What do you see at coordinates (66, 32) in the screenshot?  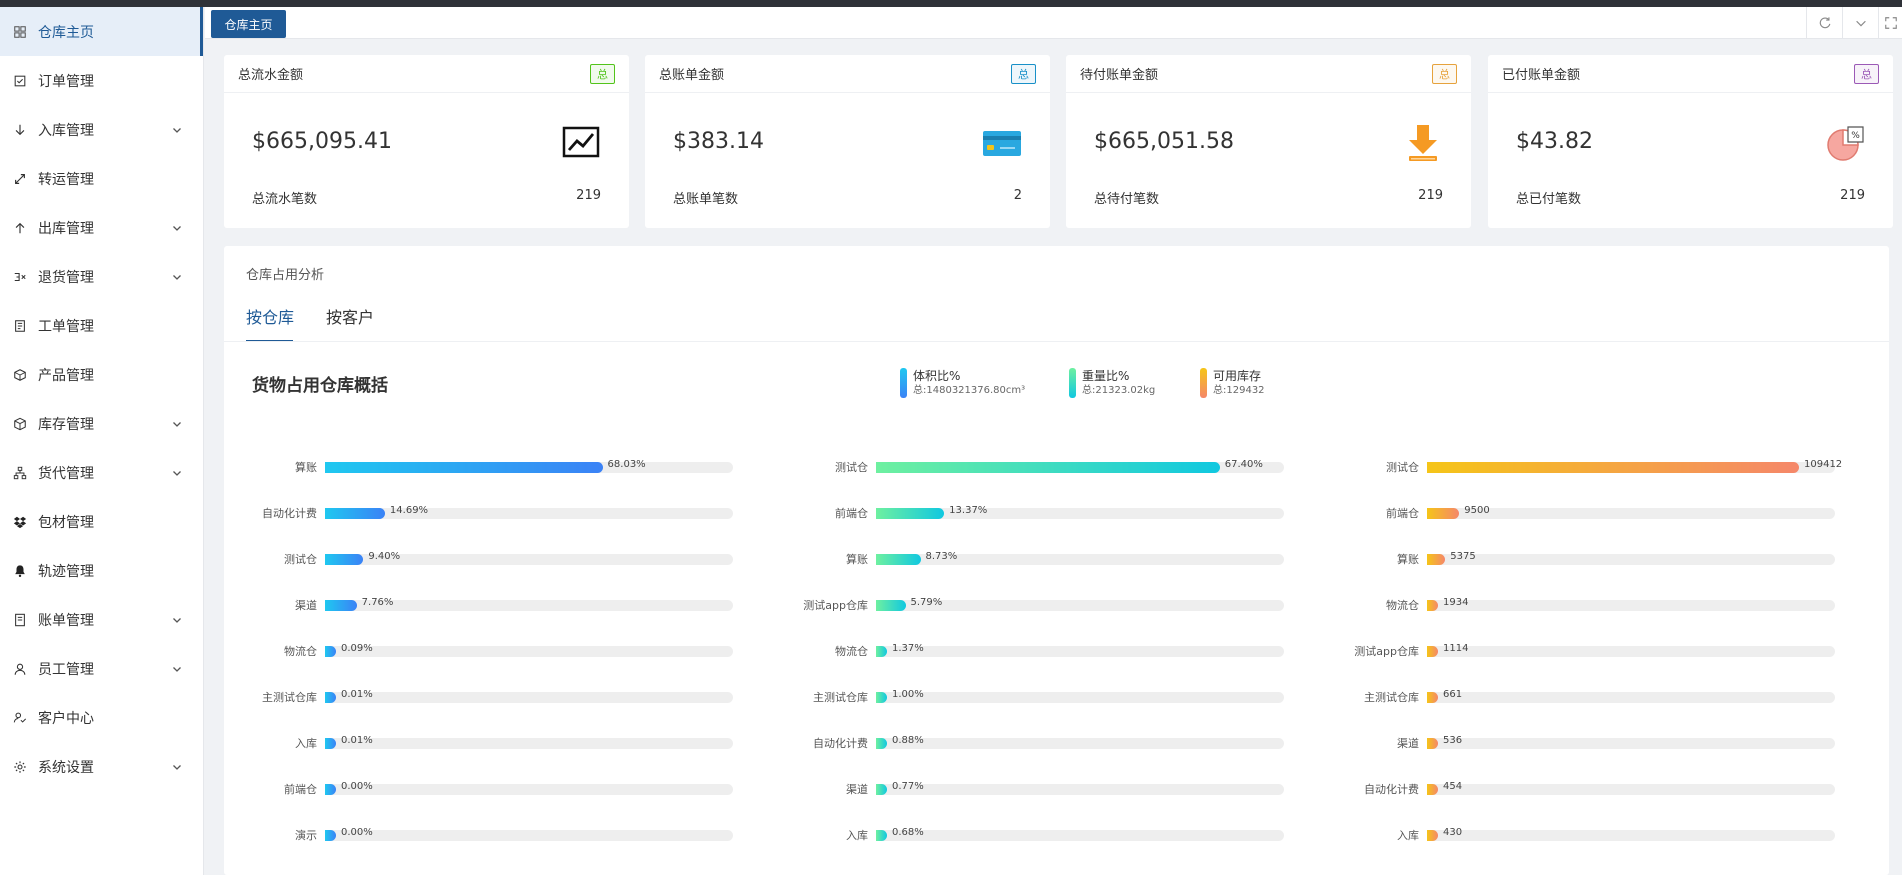 I see `sidebar-item-label: 仓库主页` at bounding box center [66, 32].